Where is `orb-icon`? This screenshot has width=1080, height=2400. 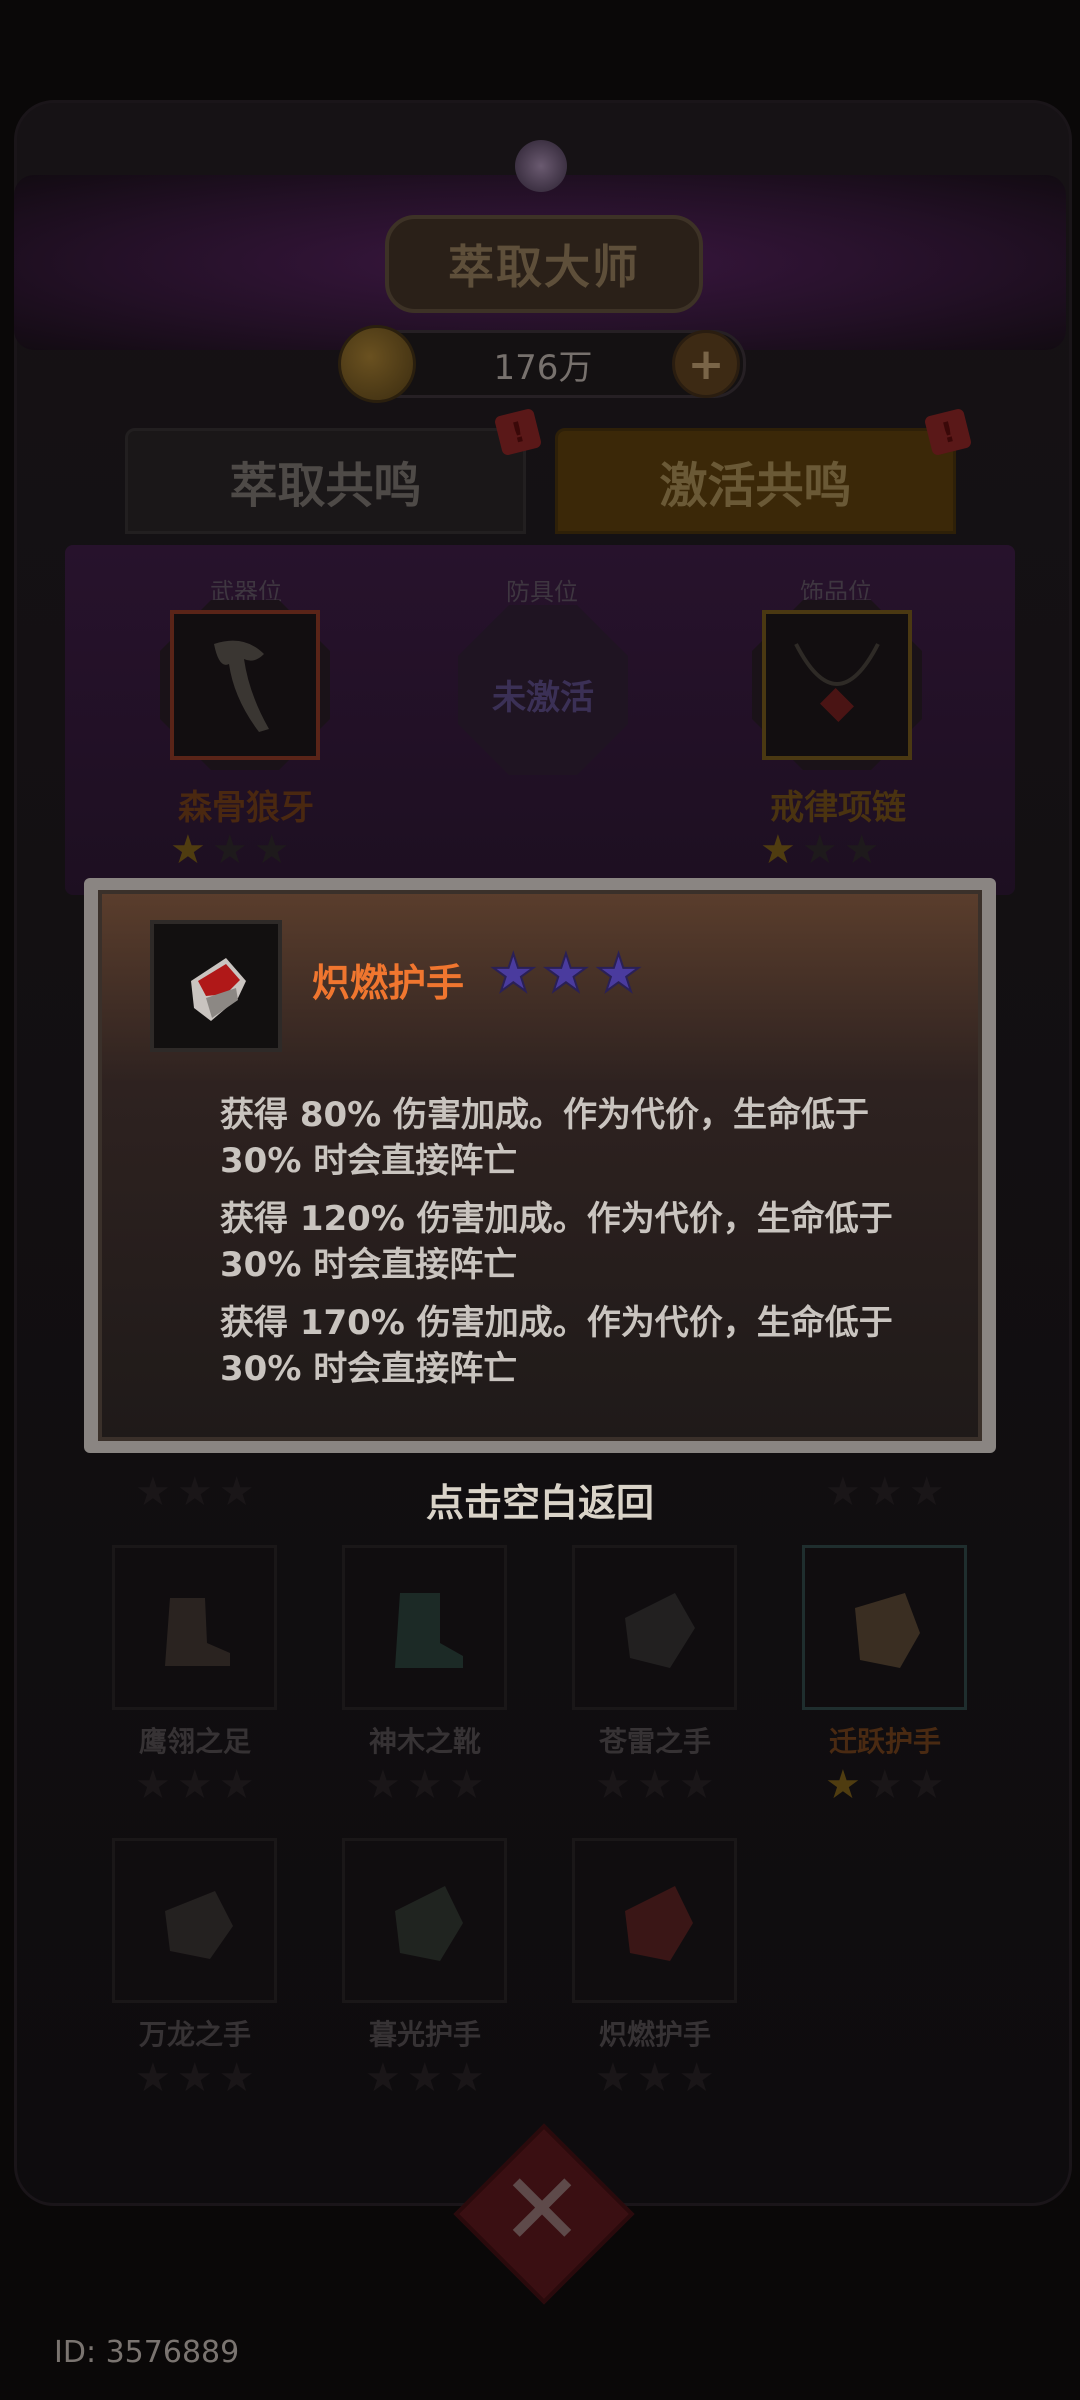 orb-icon is located at coordinates (541, 166).